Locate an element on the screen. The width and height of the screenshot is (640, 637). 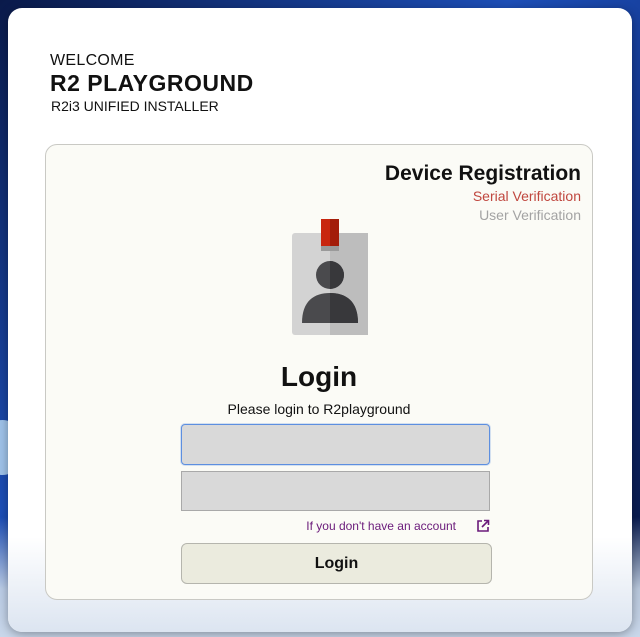
external-link-icon is located at coordinates (483, 526).